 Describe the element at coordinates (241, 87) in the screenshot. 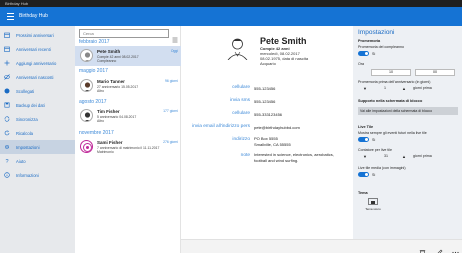

I see `field-label-mobile: cellulare` at that location.